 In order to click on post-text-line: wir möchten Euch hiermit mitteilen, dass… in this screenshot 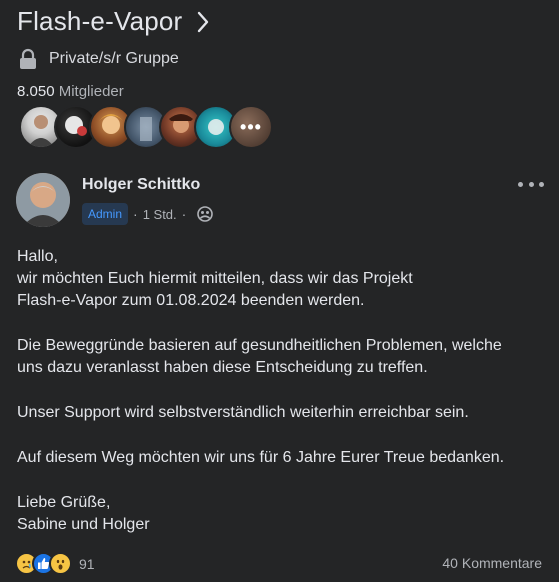, I will do `click(215, 278)`.